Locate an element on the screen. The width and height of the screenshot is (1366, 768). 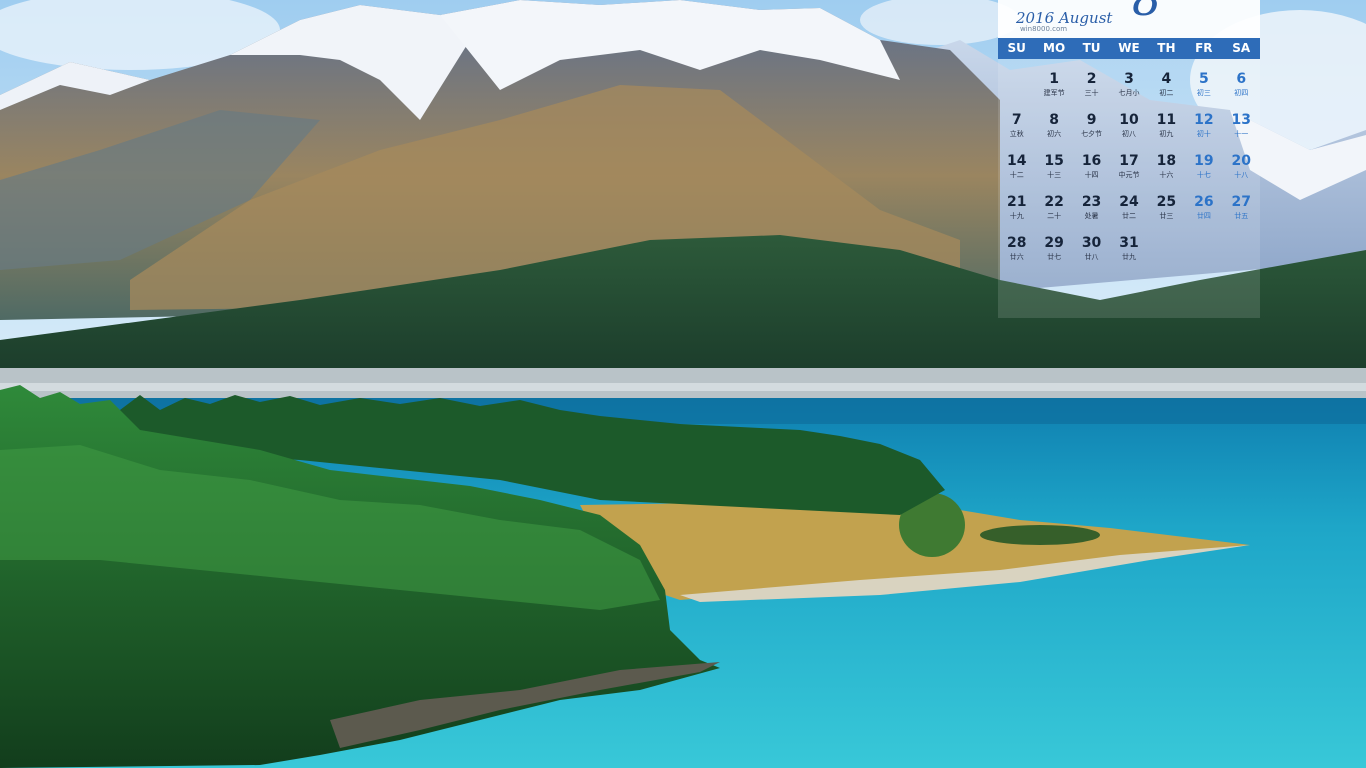
calendar-day-cell: 3 七月小 is located at coordinates (1128, 90).